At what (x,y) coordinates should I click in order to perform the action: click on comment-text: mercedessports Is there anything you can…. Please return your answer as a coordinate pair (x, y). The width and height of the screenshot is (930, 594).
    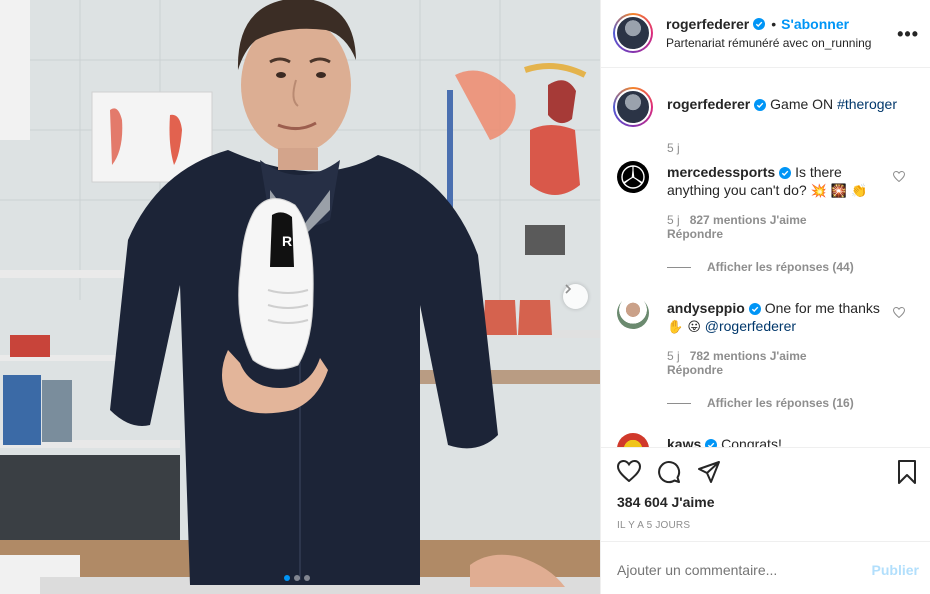
    Looking at the image, I should click on (778, 182).